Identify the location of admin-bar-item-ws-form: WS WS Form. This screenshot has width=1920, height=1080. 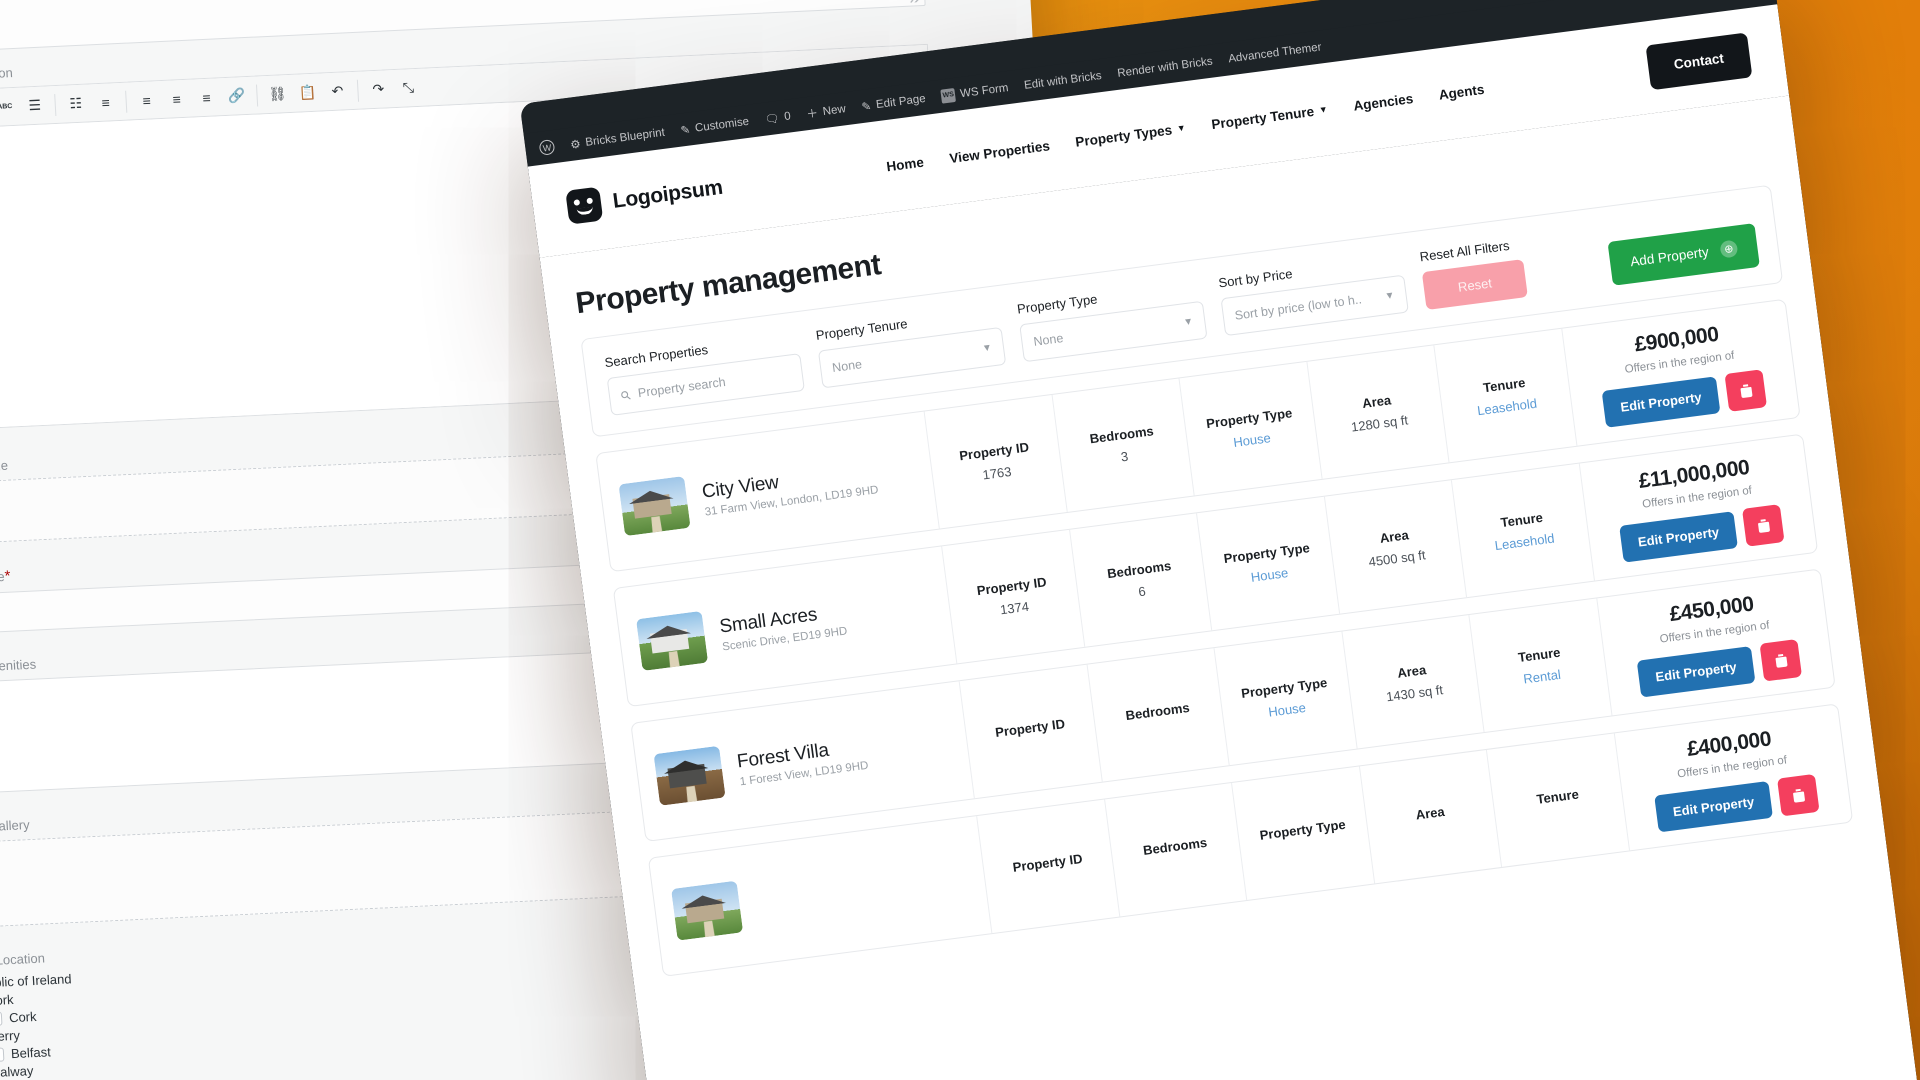
(974, 92).